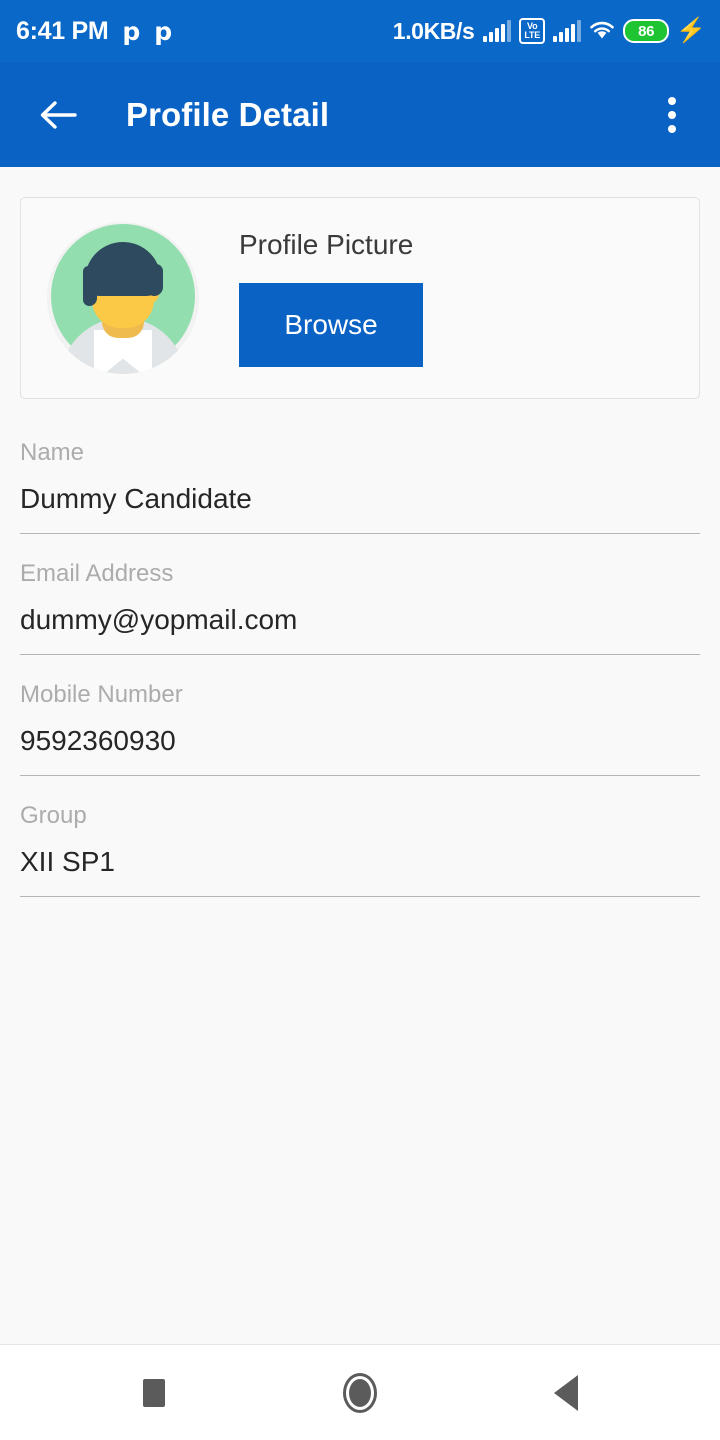 Image resolution: width=720 pixels, height=1440 pixels. I want to click on home-circle-fill, so click(360, 1392).